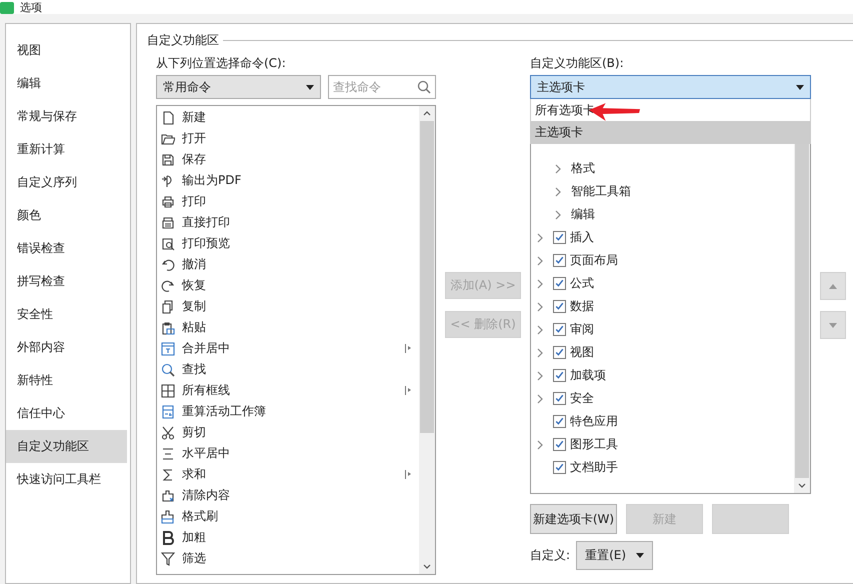 This screenshot has height=584, width=853. What do you see at coordinates (200, 516) in the screenshot?
I see `command-item: 格式刷` at bounding box center [200, 516].